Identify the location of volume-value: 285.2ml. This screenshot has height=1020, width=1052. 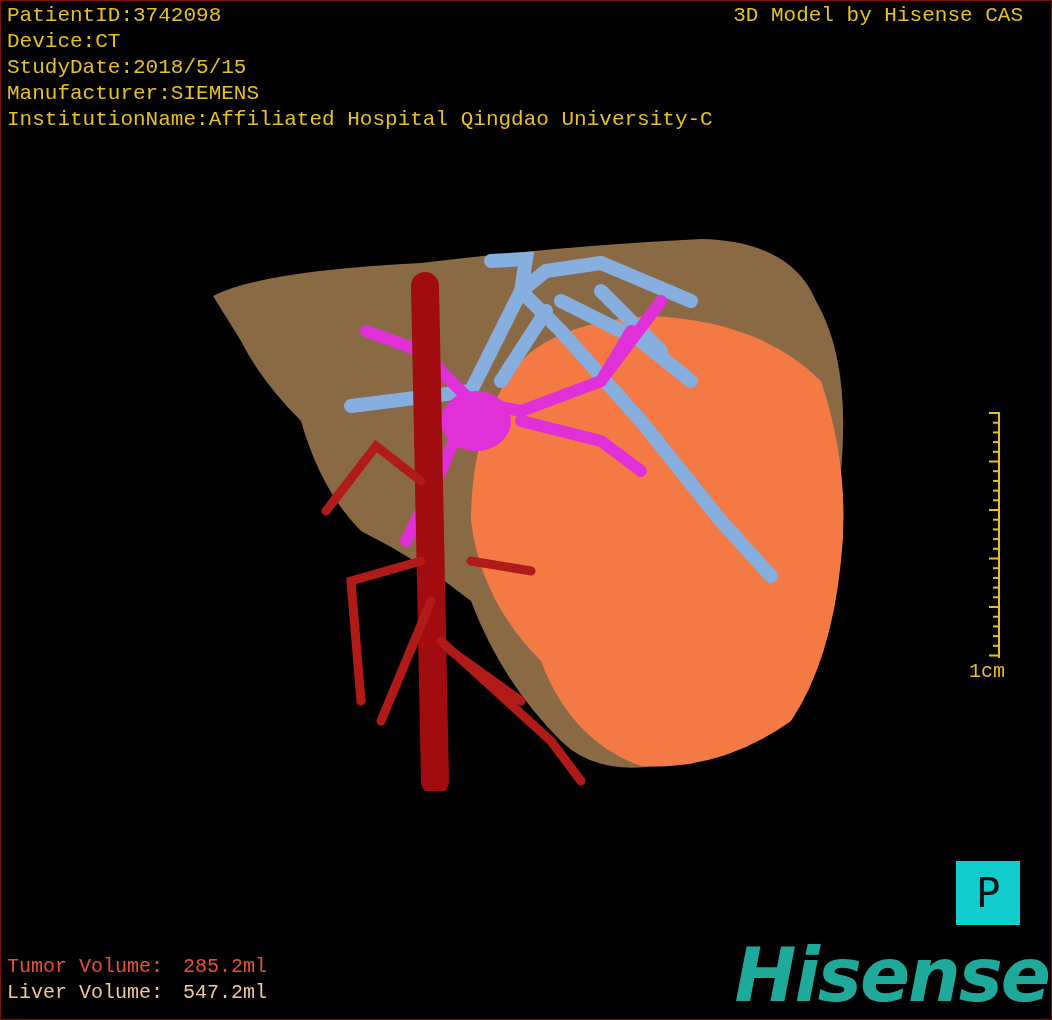
(225, 967).